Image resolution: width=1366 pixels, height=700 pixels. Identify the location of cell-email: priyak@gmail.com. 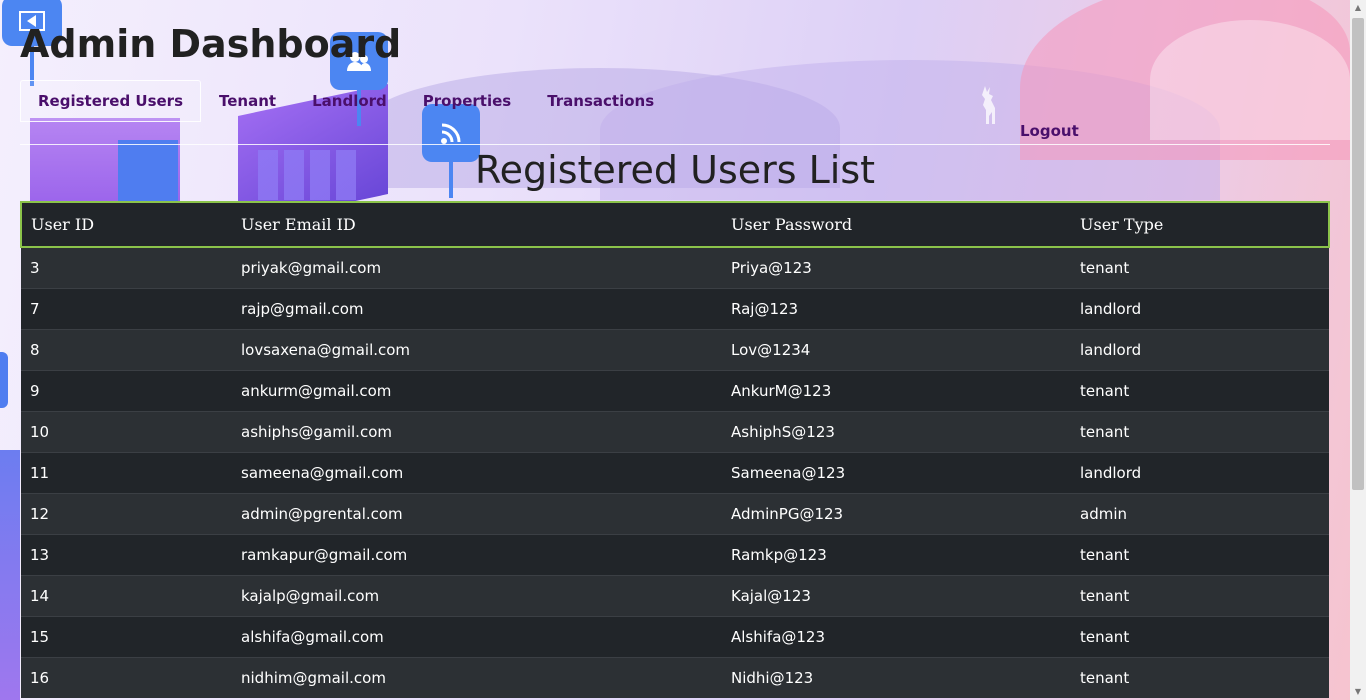
(477, 267).